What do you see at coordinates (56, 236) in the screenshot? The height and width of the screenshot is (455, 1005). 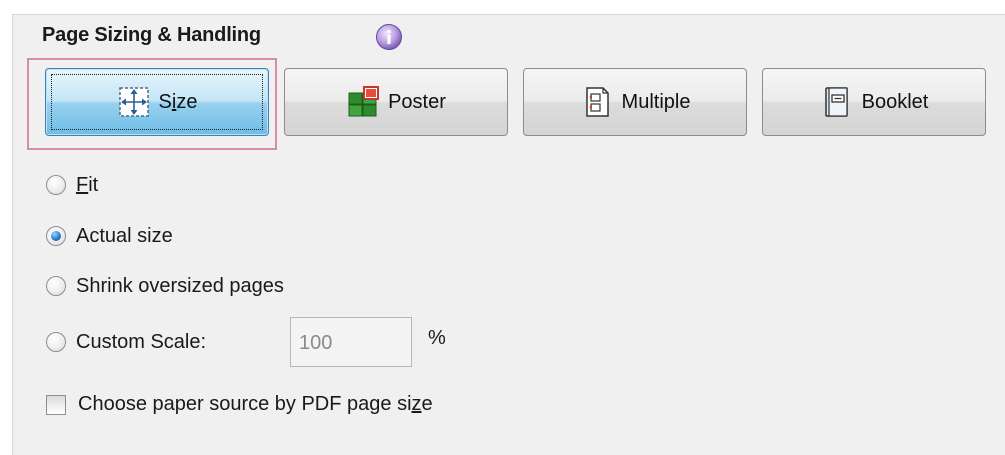 I see `actual-size-radio` at bounding box center [56, 236].